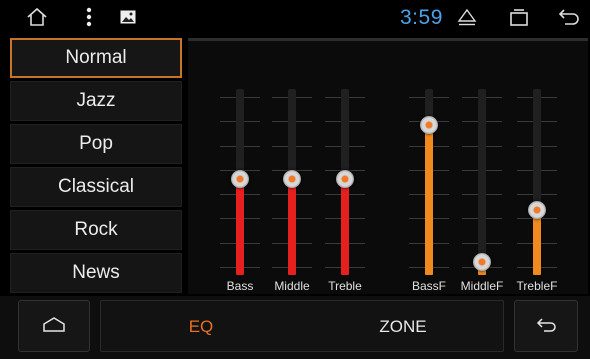 The width and height of the screenshot is (590, 359). I want to click on preset-label: Normal, so click(96, 57).